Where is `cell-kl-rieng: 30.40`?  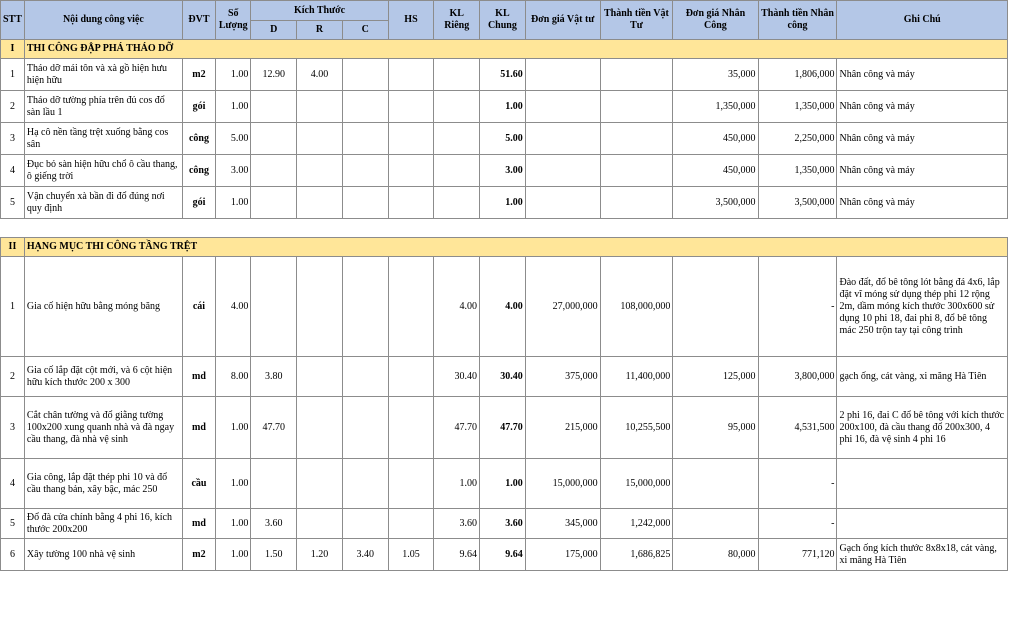
cell-kl-rieng: 30.40 is located at coordinates (457, 376).